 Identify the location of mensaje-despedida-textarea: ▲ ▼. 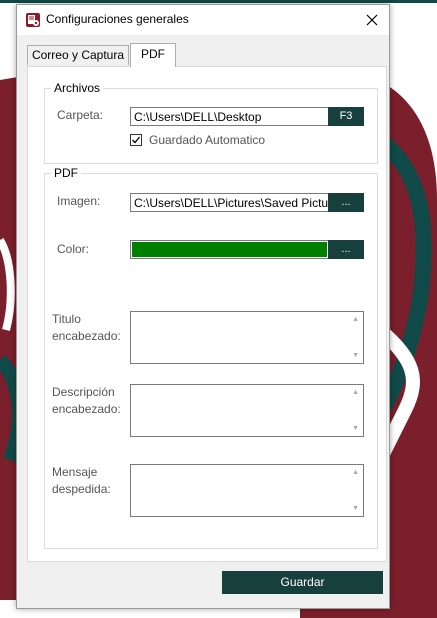
(247, 490).